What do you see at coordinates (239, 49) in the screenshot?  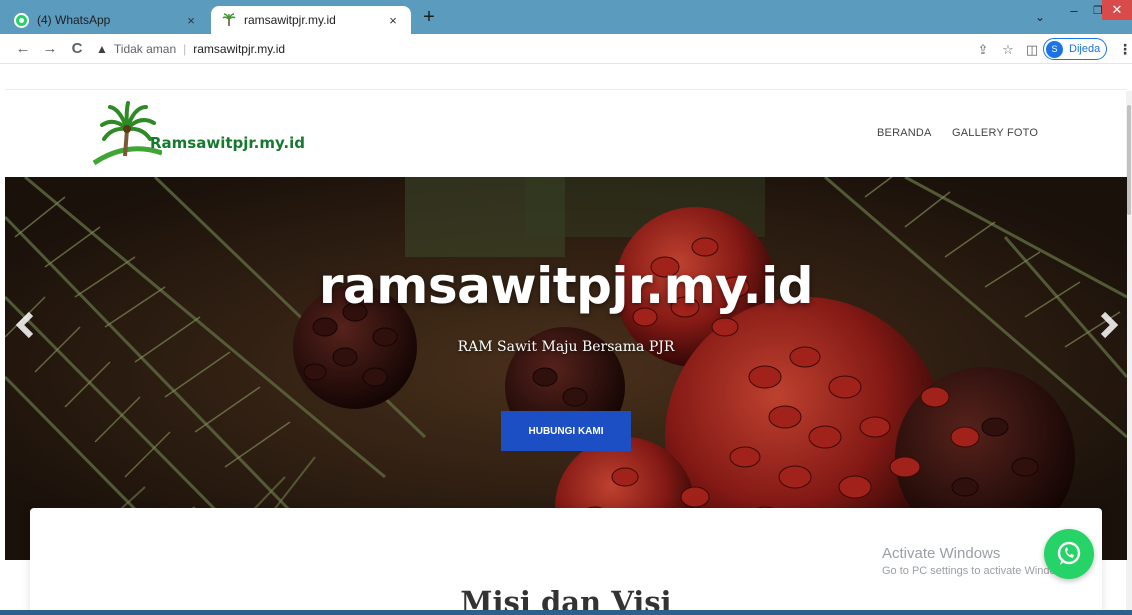 I see `url-text: ramsawitpjr.my.id` at bounding box center [239, 49].